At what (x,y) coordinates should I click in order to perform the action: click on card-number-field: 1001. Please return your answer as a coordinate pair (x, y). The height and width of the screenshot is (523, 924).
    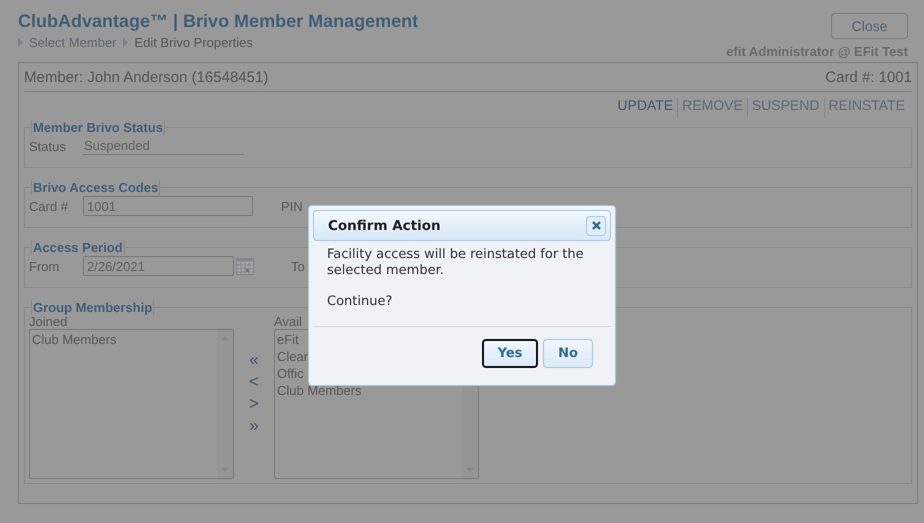
    Looking at the image, I should click on (168, 206).